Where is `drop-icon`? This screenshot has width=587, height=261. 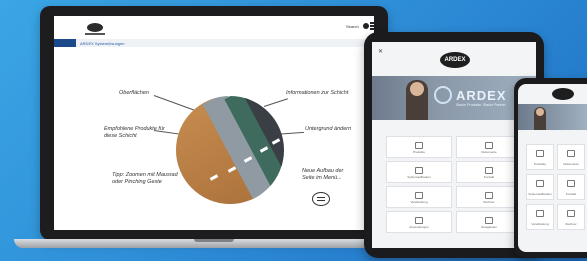 drop-icon is located at coordinates (419, 220).